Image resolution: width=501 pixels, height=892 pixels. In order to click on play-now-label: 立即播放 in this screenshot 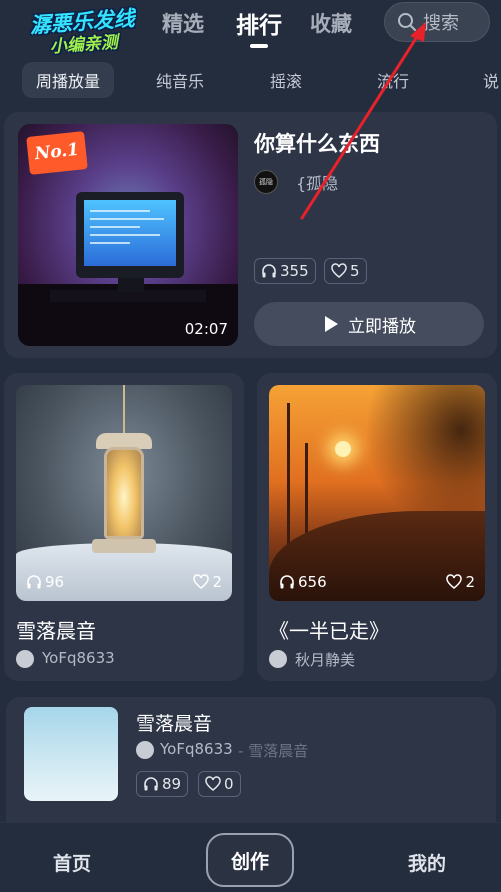, I will do `click(382, 326)`.